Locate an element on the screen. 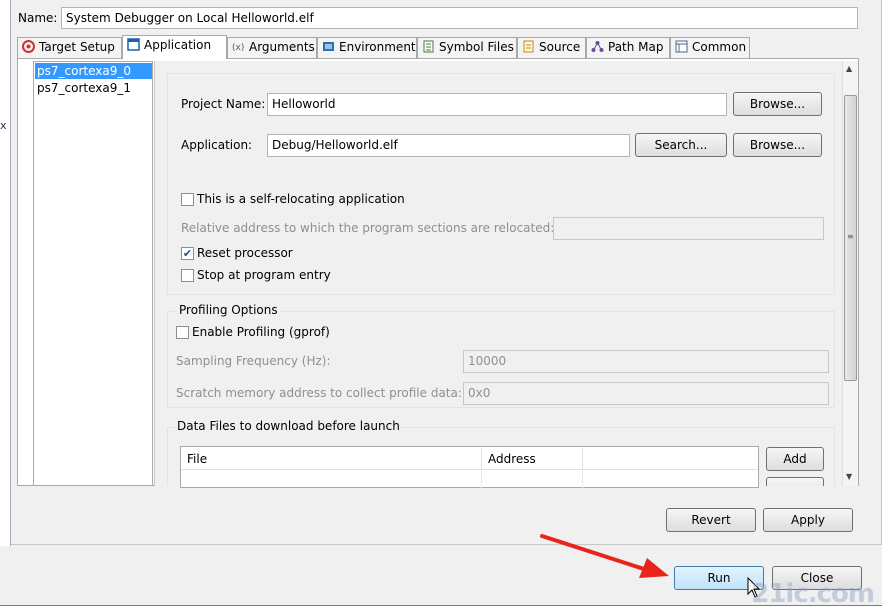 This screenshot has width=882, height=615. tab-source: Source is located at coordinates (551, 47).